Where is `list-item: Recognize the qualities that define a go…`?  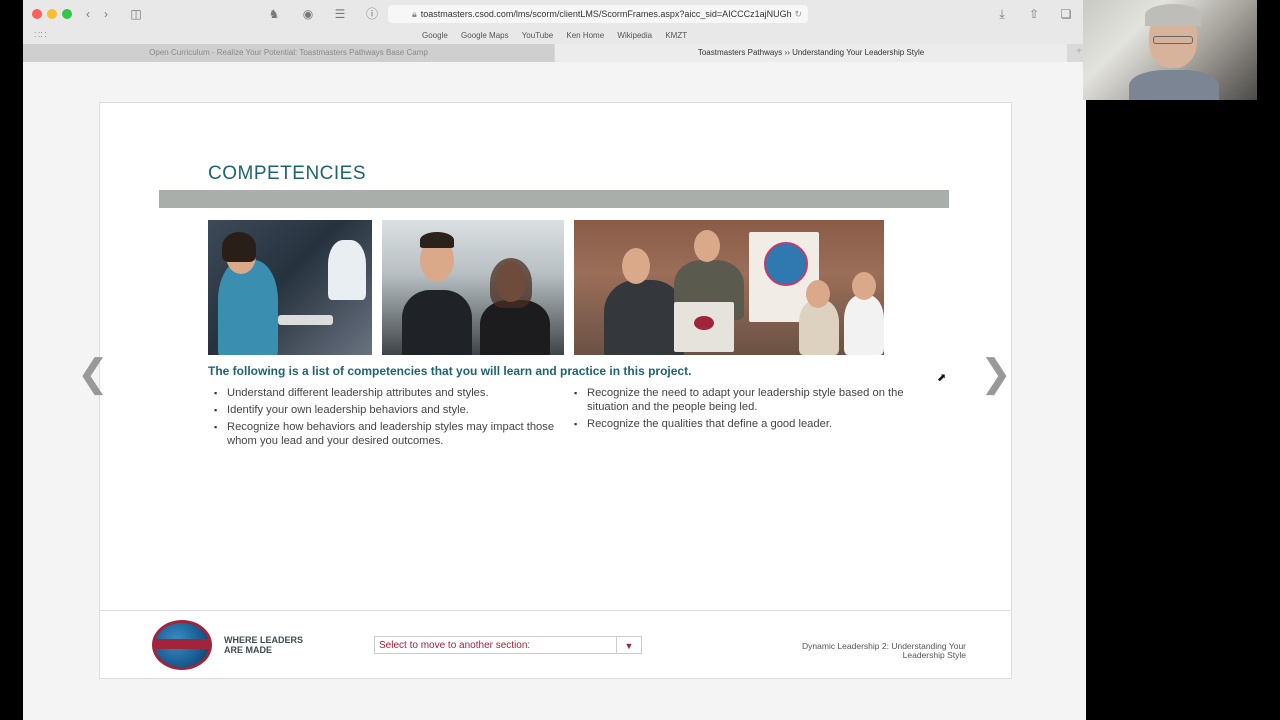
list-item: Recognize the qualities that define a go… is located at coordinates (738, 424).